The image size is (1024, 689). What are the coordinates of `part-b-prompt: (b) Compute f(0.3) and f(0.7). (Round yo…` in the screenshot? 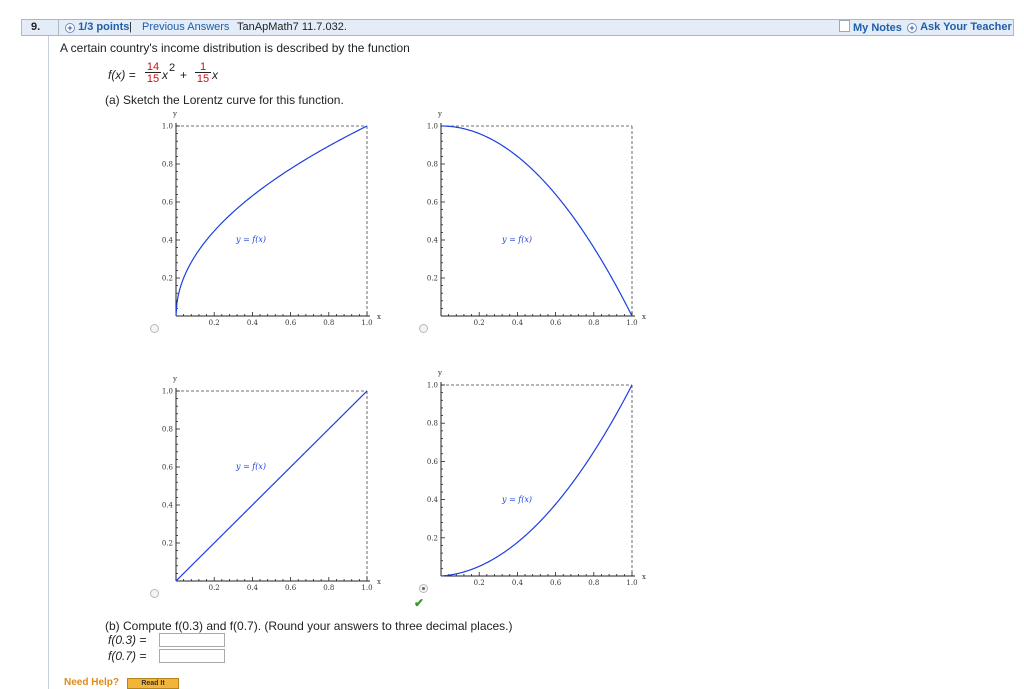 It's located at (309, 626).